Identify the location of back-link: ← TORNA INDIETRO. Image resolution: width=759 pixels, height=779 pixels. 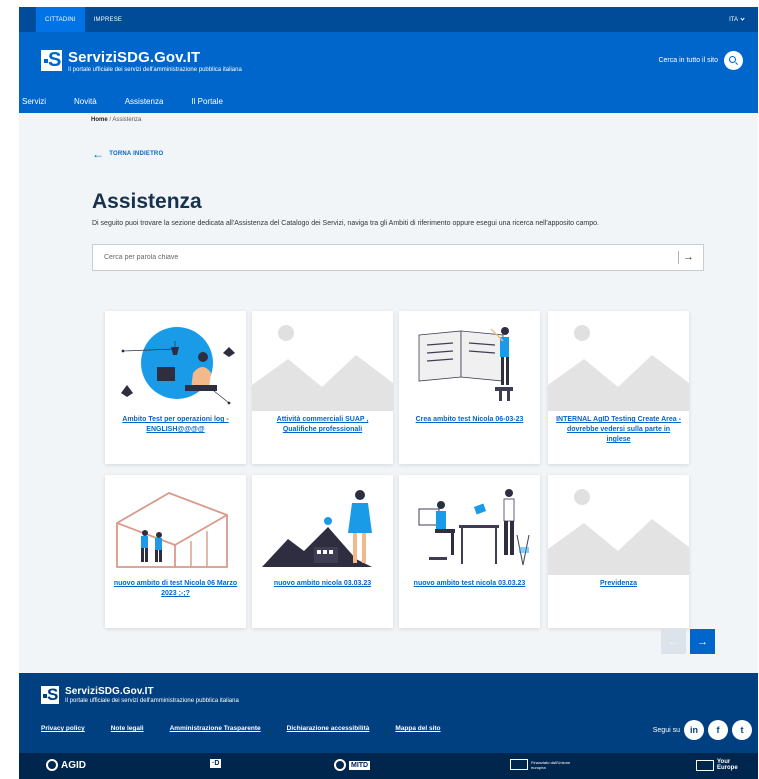
(128, 154).